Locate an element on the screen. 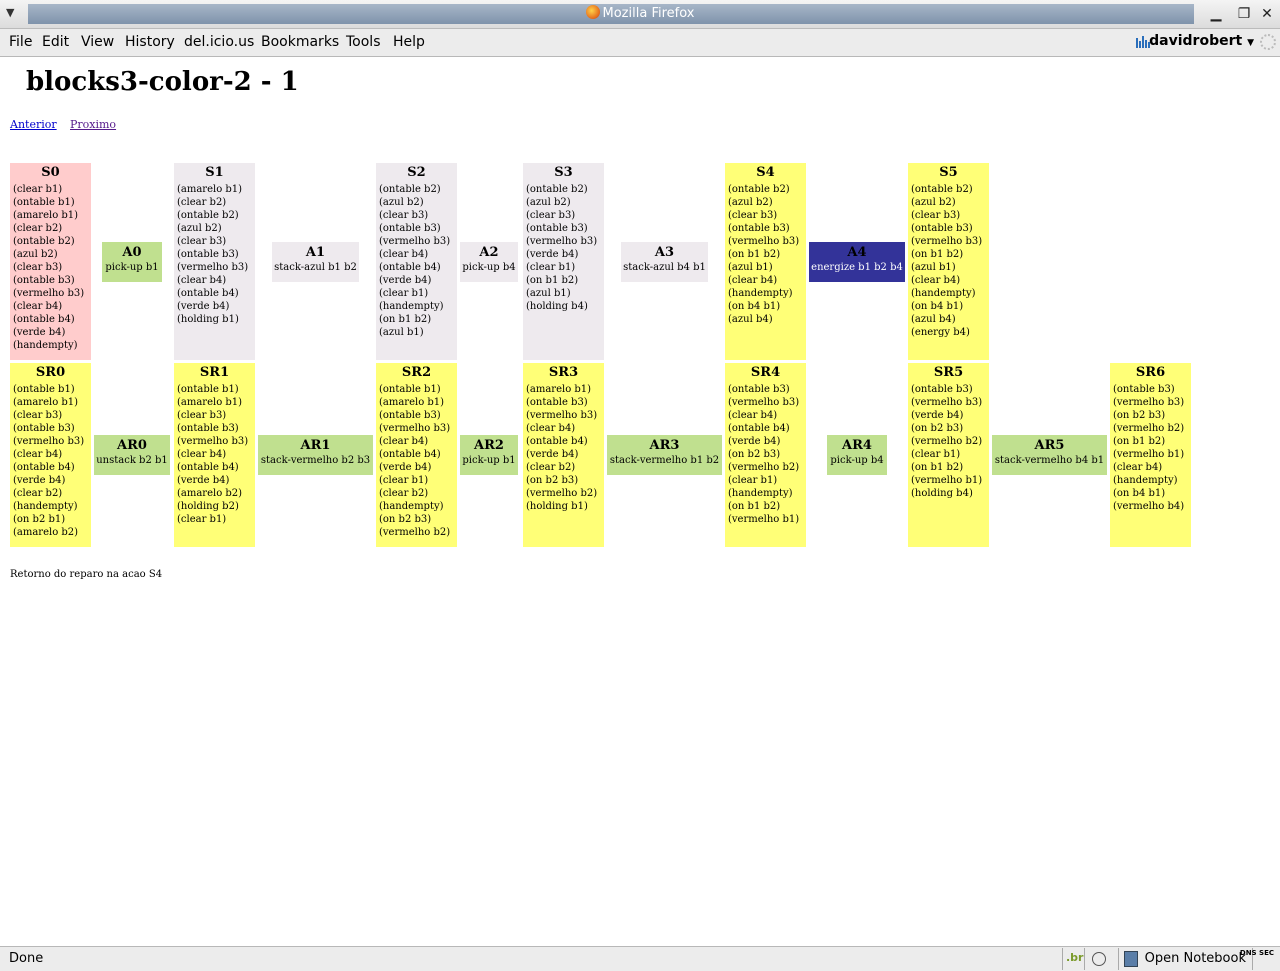 The image size is (1280, 971). action-name: AR2 is located at coordinates (489, 445).